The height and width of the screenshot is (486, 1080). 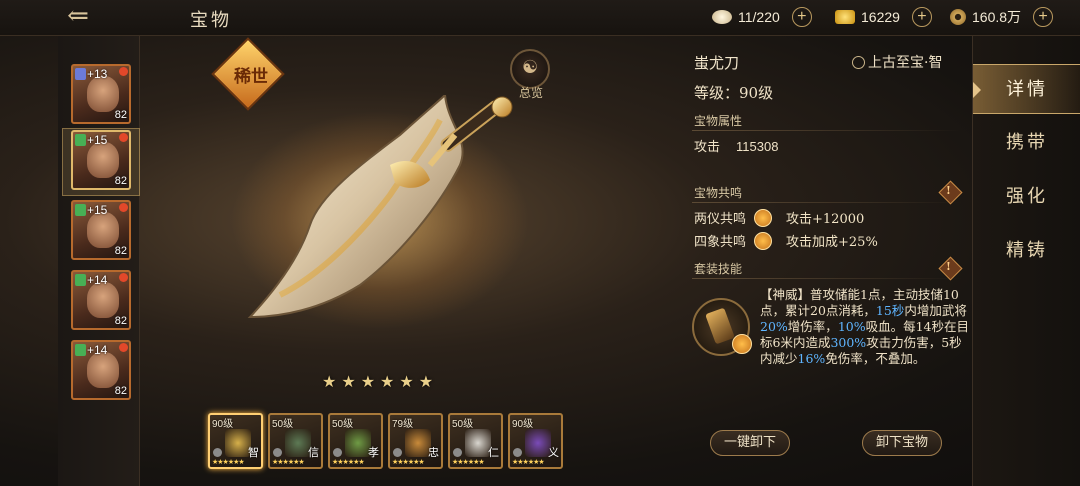 I want to click on equipment-slot: 50级 ★★★★★★ 信, so click(x=295, y=441).